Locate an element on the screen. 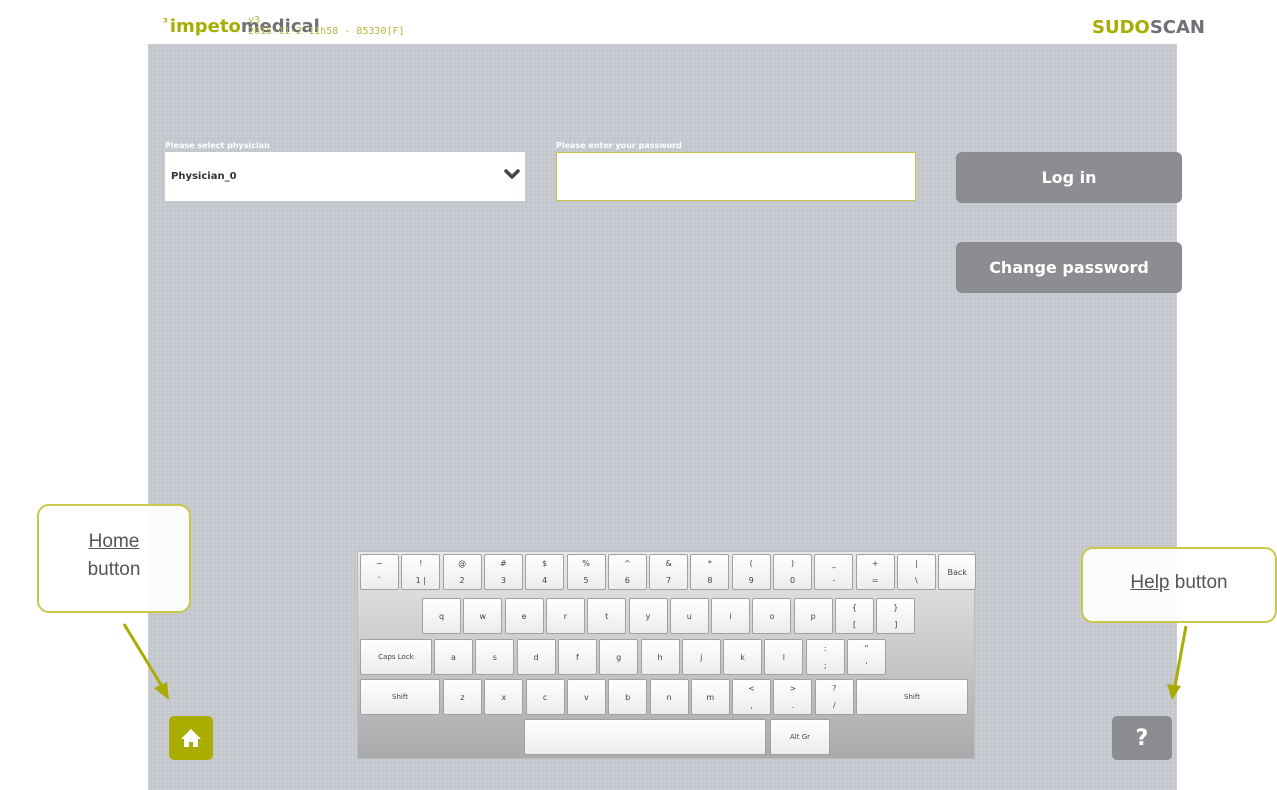  home-callout-arrow is located at coordinates (145, 661).